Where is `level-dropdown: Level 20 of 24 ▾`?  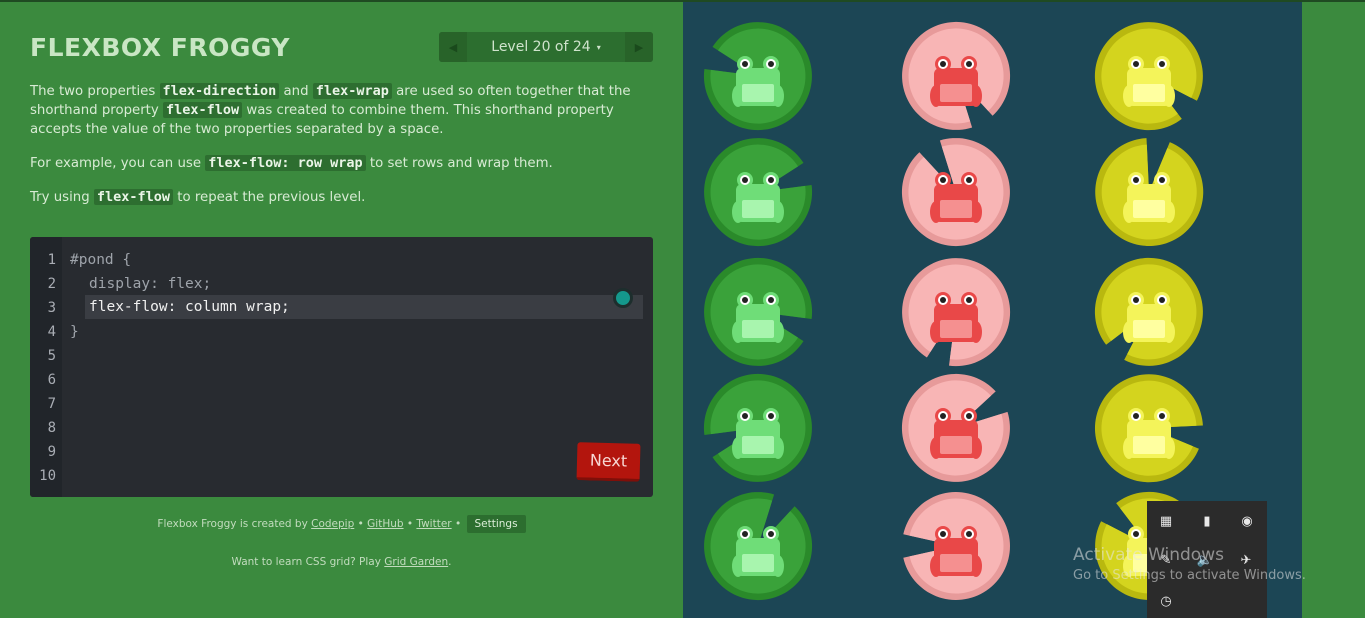 level-dropdown: Level 20 of 24 ▾ is located at coordinates (546, 47).